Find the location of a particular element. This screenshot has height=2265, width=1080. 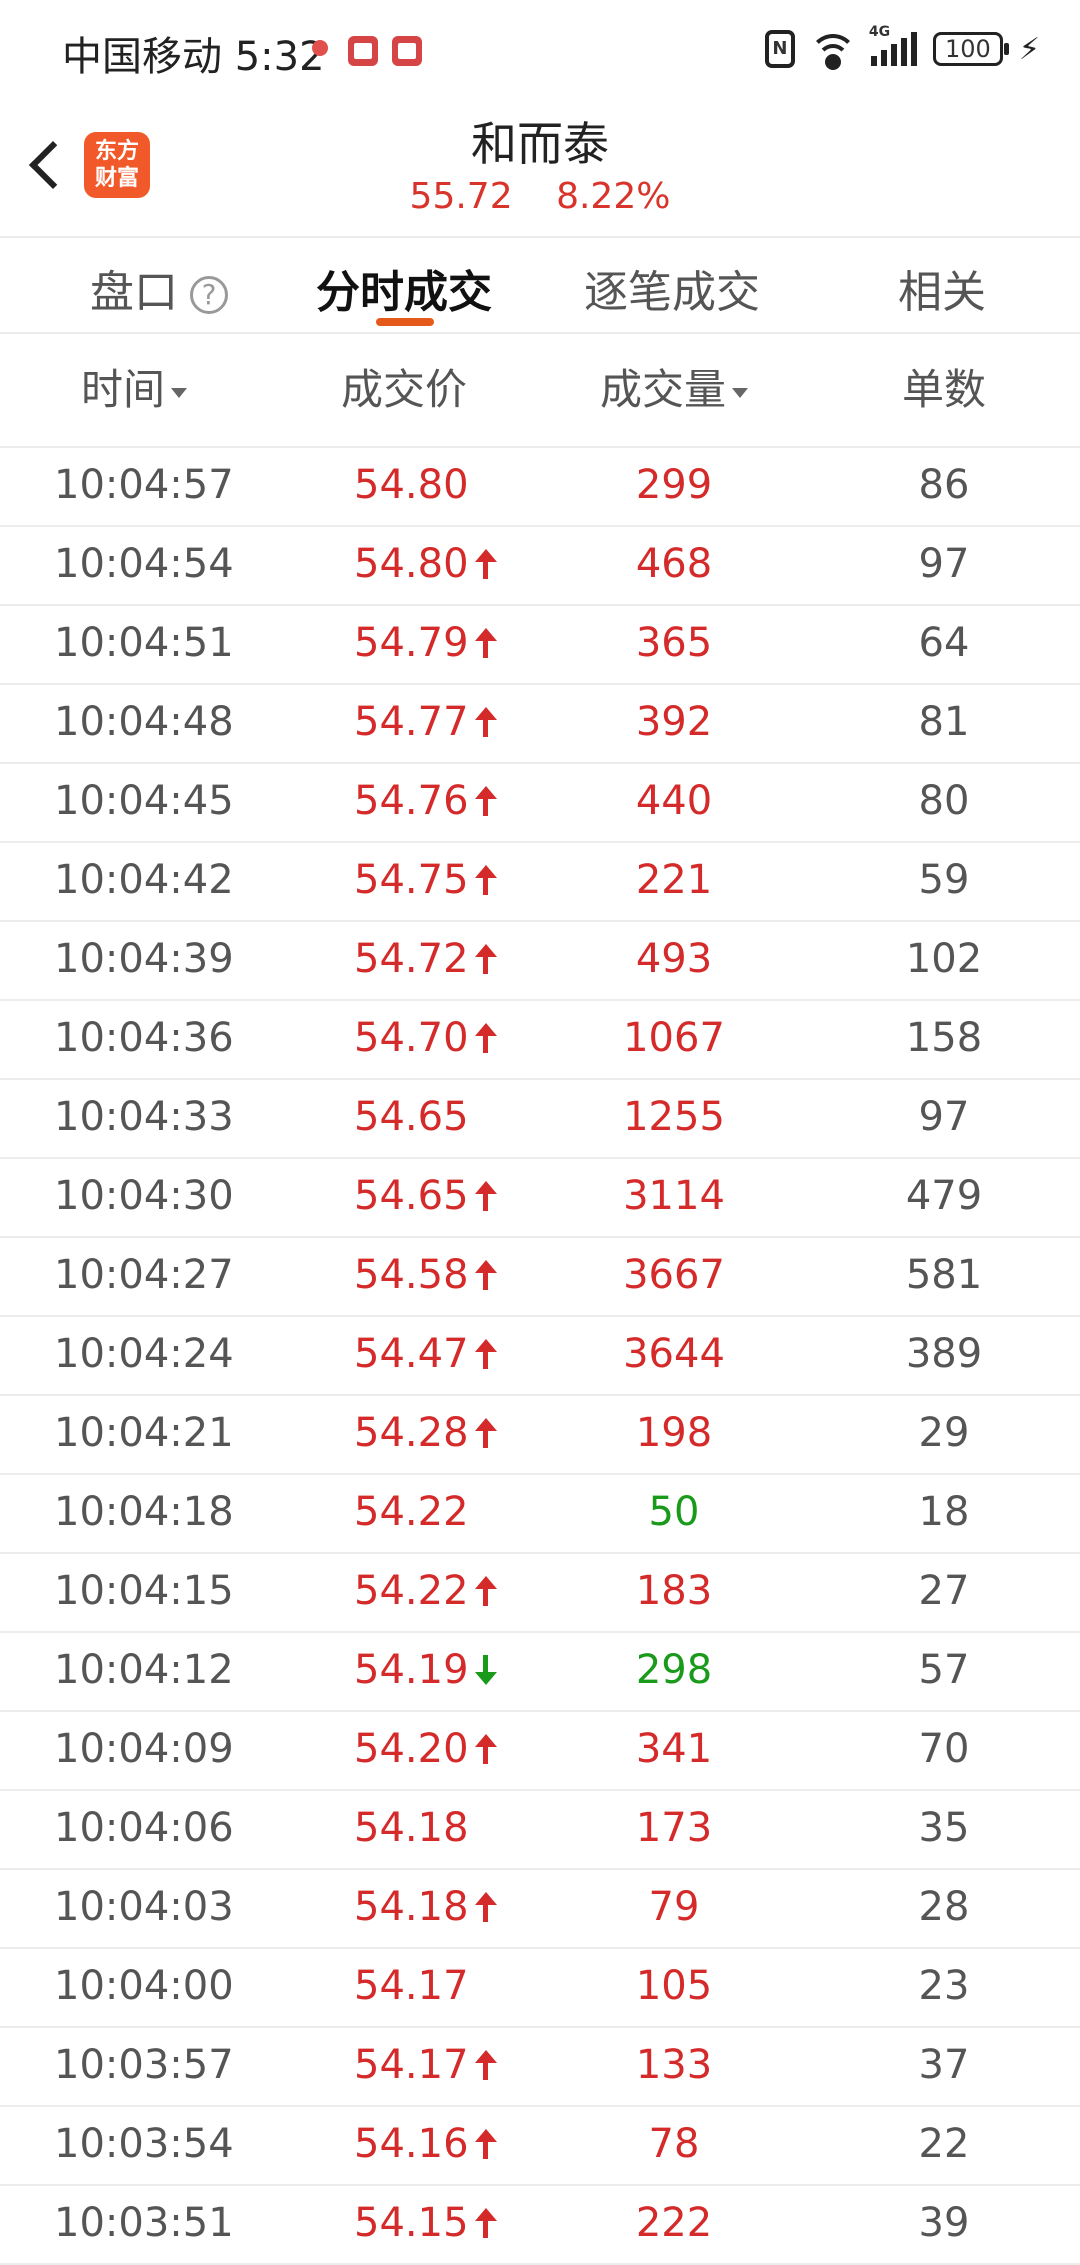

table-row: 10:03:51 54.15 222 39 is located at coordinates (540, 2225).